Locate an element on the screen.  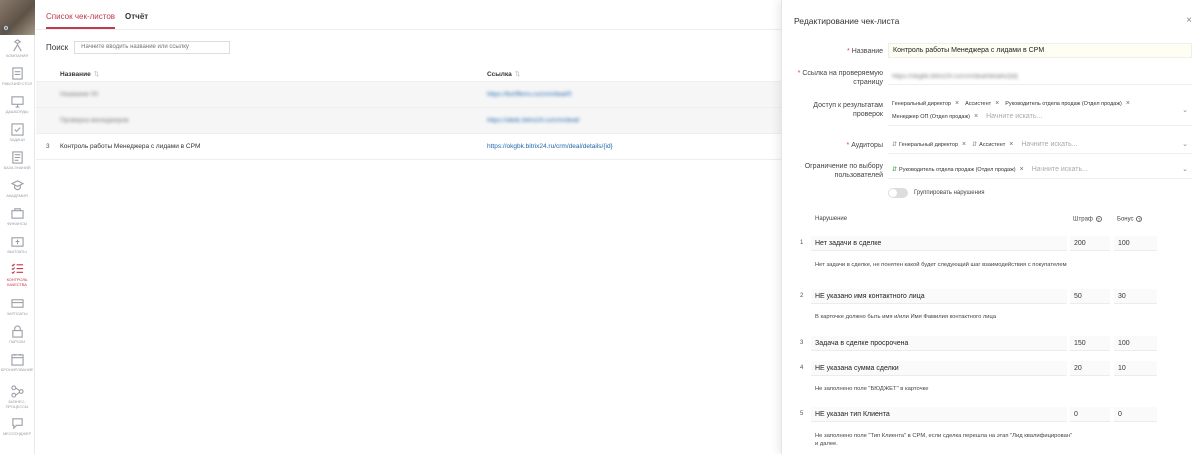
sidebar-item-passwords: ПАРОЛИ is located at coordinates (17, 335).